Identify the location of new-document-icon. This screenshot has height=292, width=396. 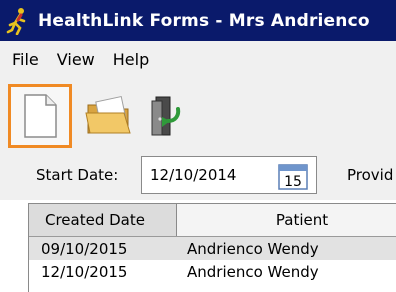
(40, 116).